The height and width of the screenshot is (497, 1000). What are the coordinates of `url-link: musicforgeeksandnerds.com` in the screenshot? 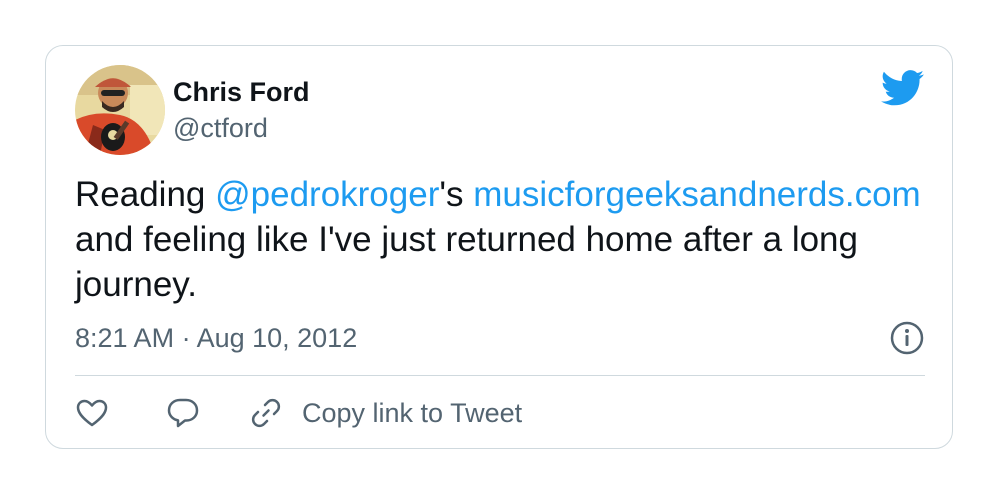 It's located at (696, 194).